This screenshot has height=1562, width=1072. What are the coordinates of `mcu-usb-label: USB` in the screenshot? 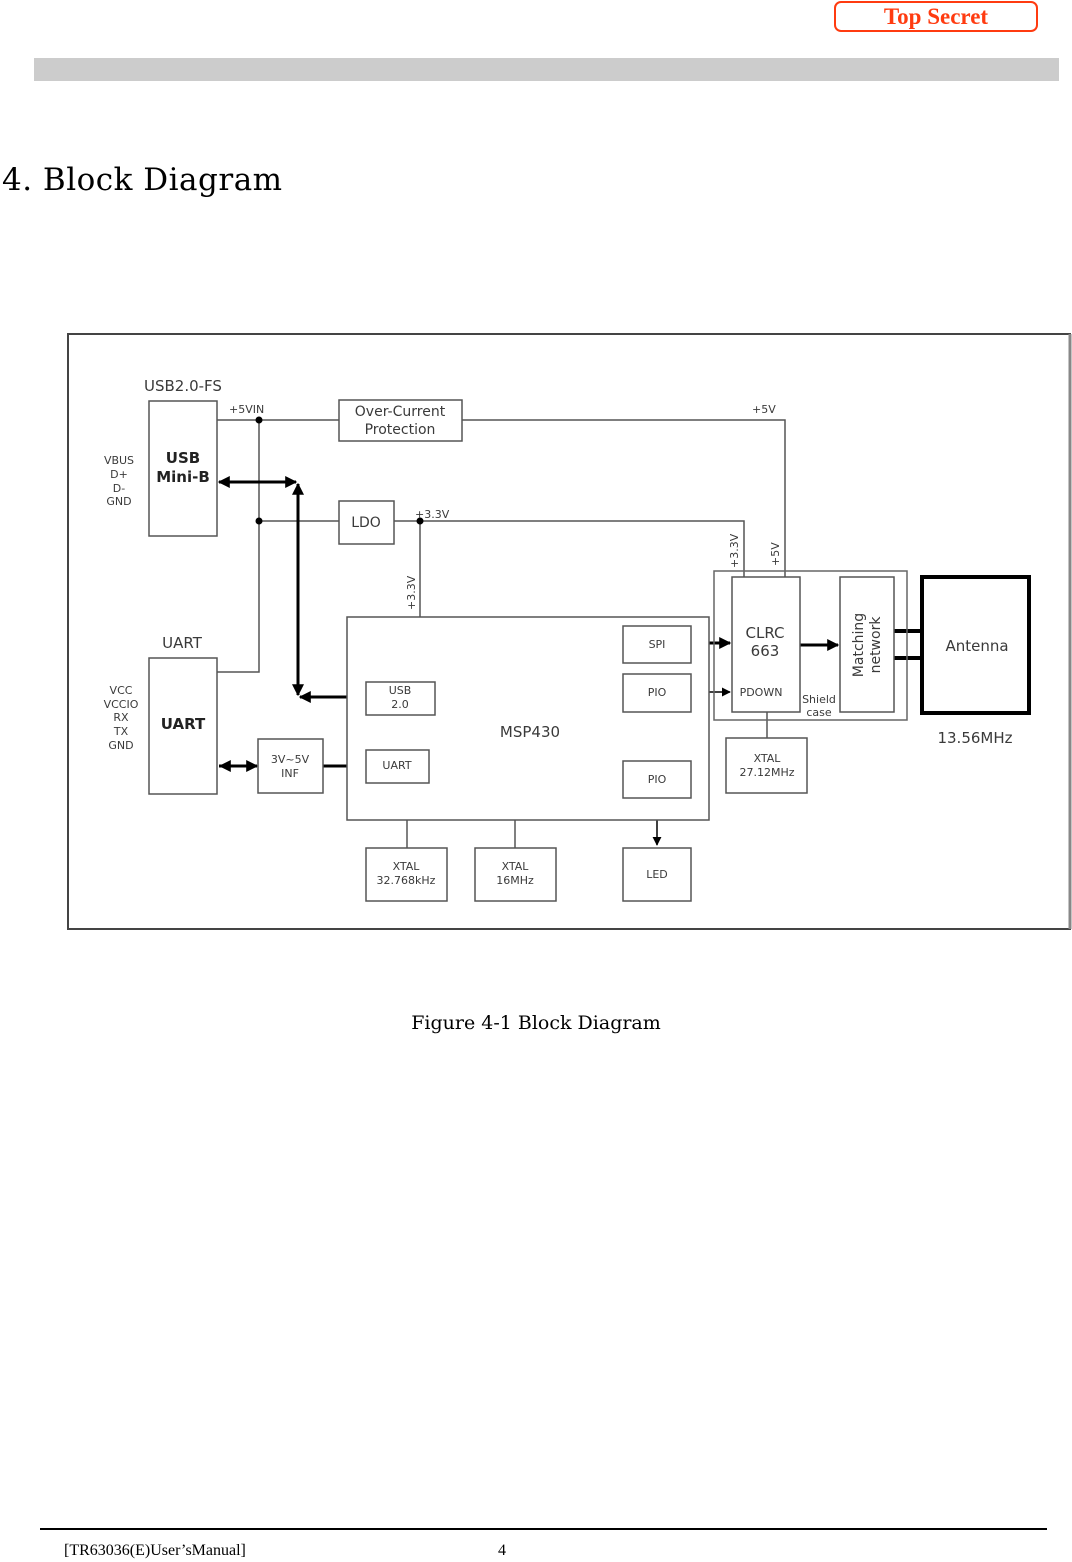 It's located at (400, 690).